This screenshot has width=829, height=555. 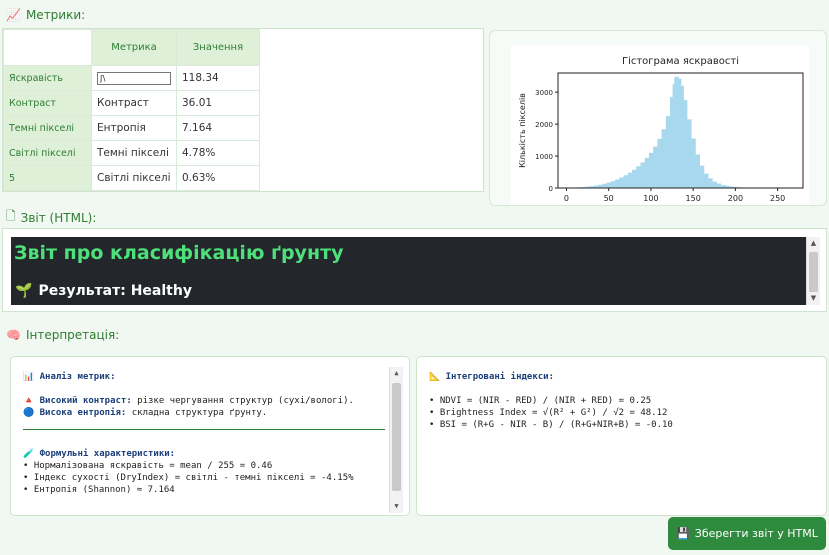 What do you see at coordinates (204, 454) in the screenshot?
I see `formula-header: 🧪 Формульні характеристики:` at bounding box center [204, 454].